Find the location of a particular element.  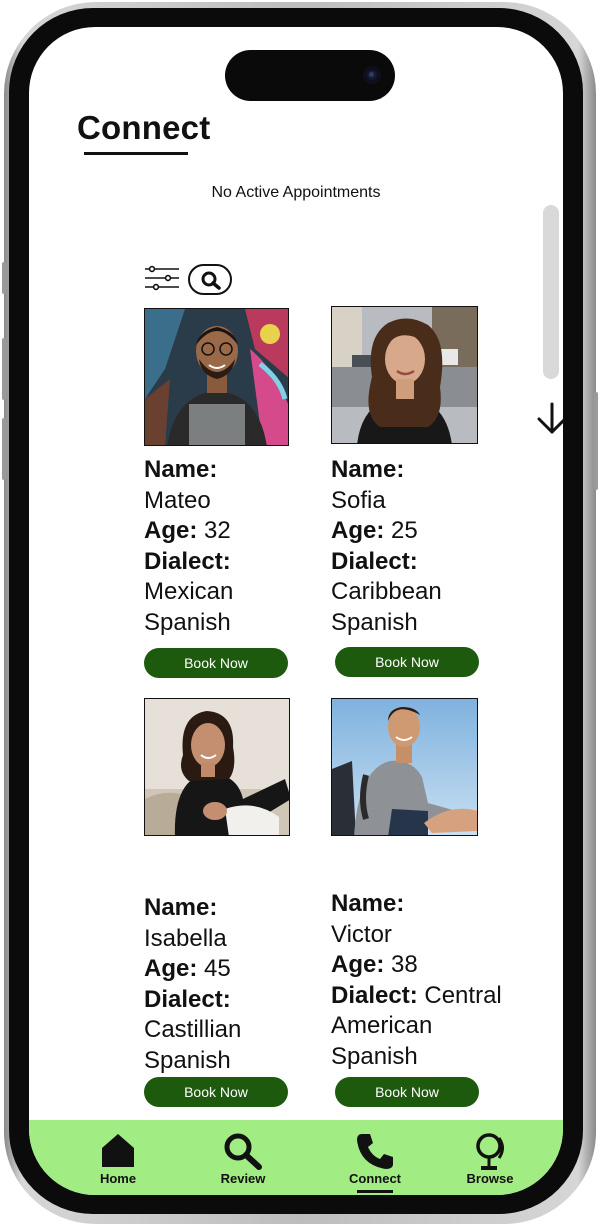

nav-label-home: Home is located at coordinates (118, 1178).